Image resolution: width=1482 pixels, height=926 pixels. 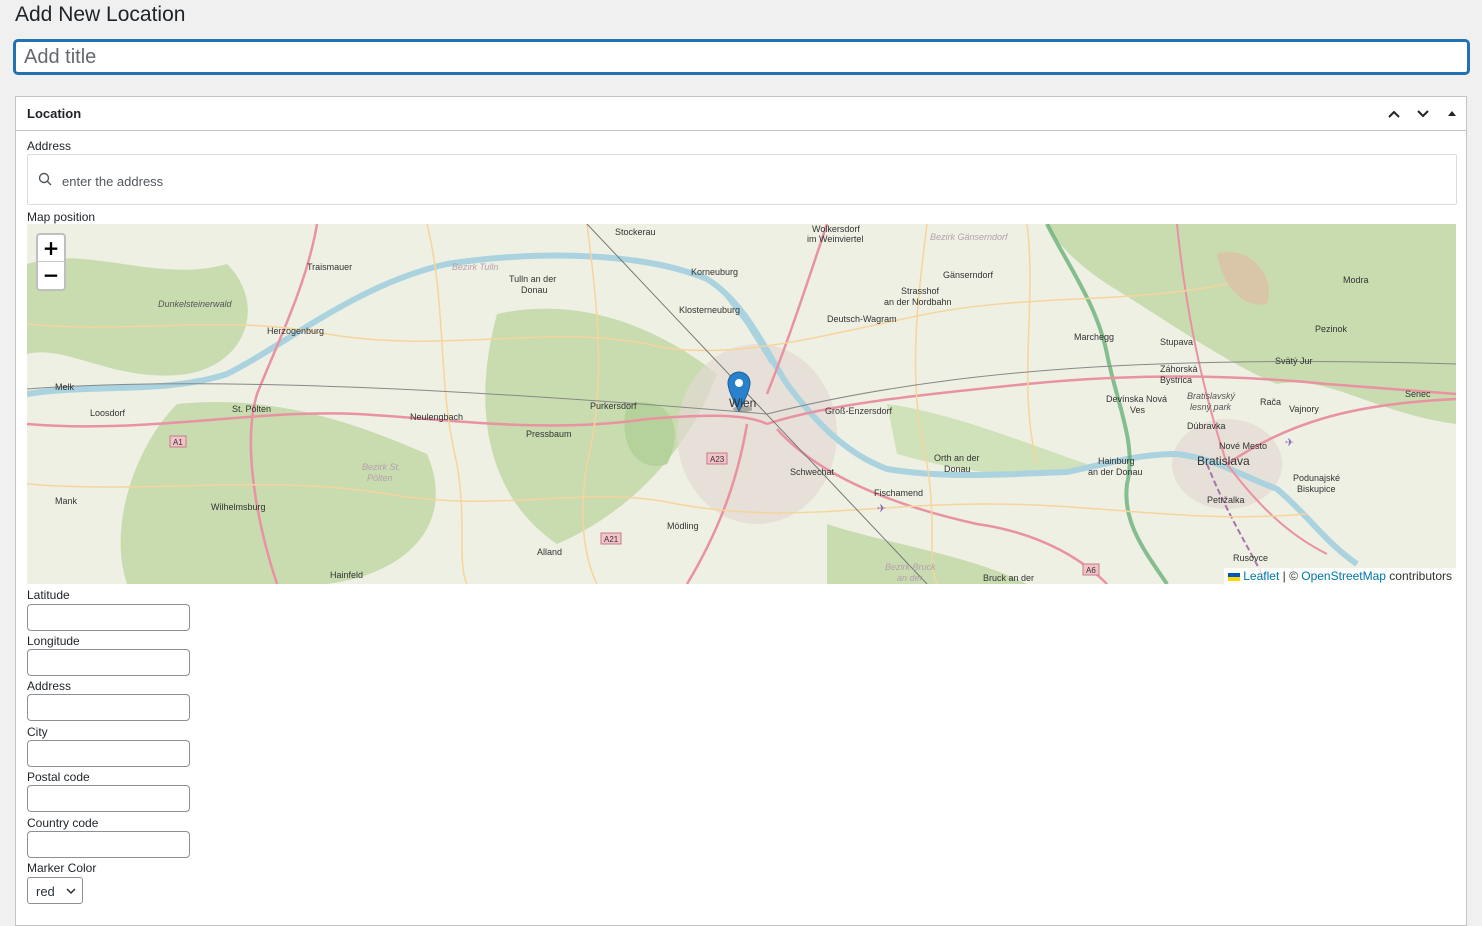 I want to click on address-label: Address, so click(x=49, y=686).